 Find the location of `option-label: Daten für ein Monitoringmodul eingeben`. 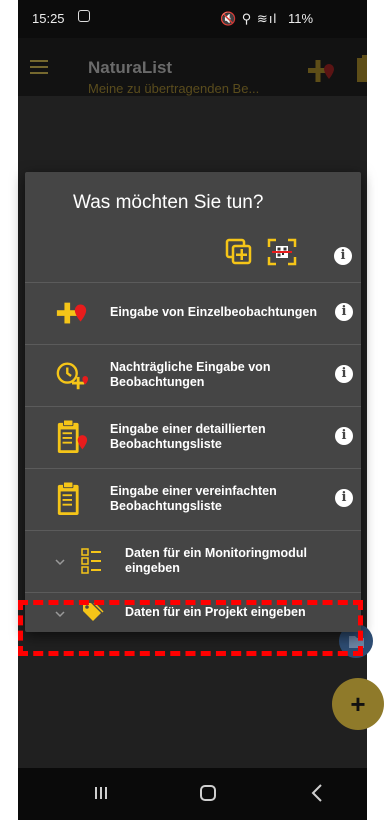

option-label: Daten für ein Monitoringmodul eingeben is located at coordinates (216, 560).